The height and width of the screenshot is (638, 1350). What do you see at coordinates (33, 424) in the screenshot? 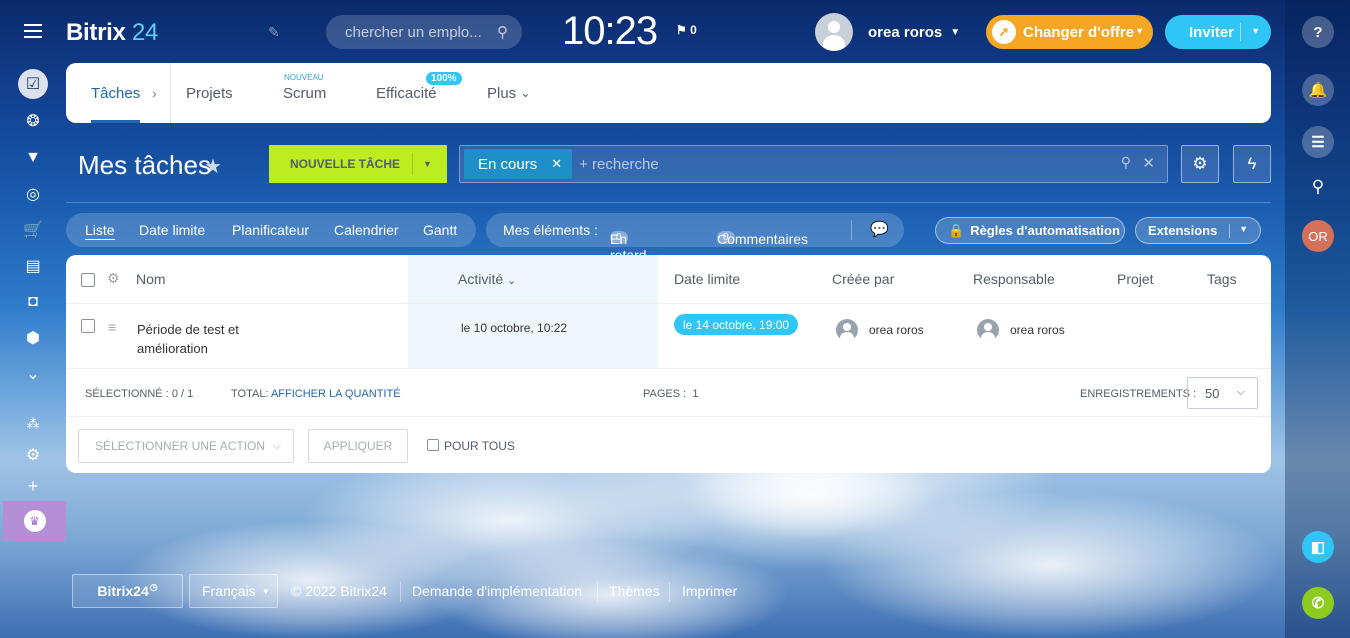
I see `sitemap-icon: ⁂` at bounding box center [33, 424].